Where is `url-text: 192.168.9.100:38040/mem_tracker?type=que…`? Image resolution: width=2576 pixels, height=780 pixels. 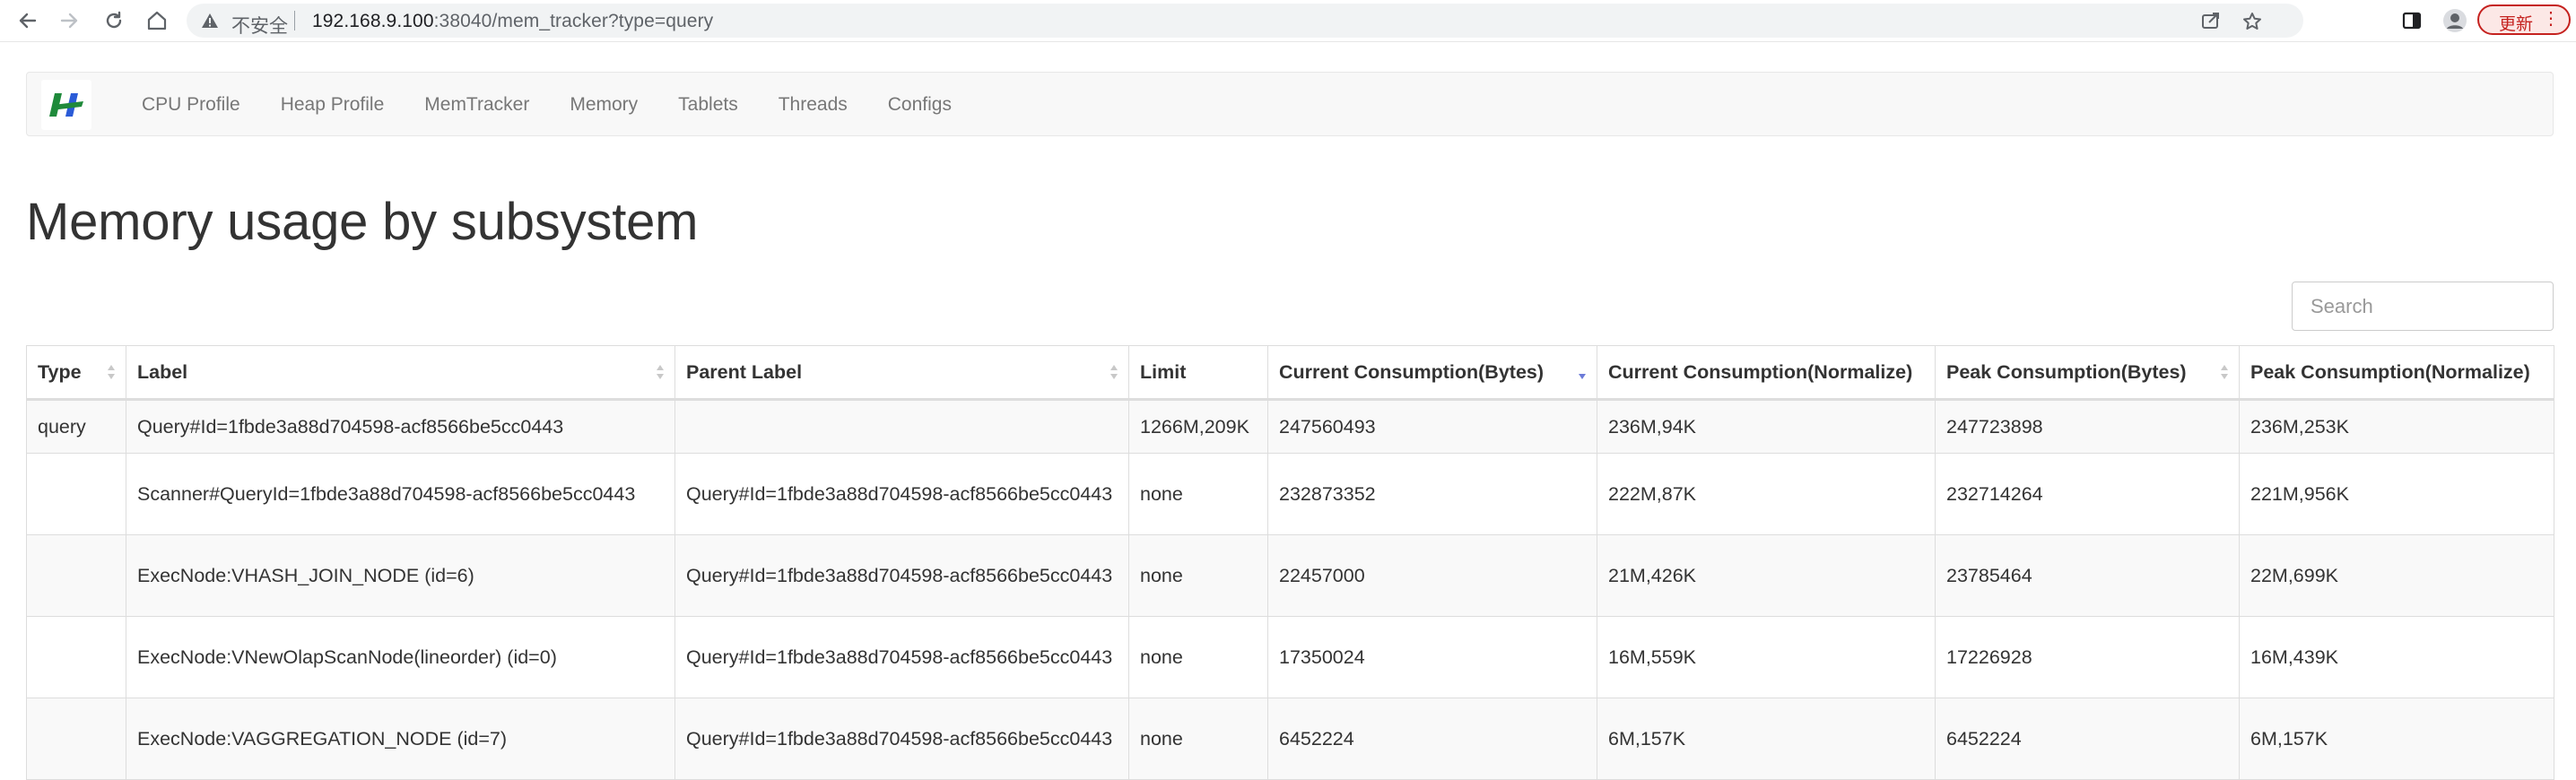
url-text: 192.168.9.100:38040/mem_tracker?type=que… is located at coordinates (512, 21).